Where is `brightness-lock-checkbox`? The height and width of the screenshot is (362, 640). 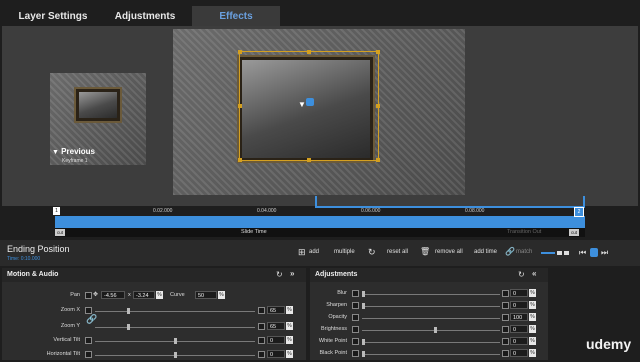
brightness-lock-checkbox is located at coordinates (505, 329).